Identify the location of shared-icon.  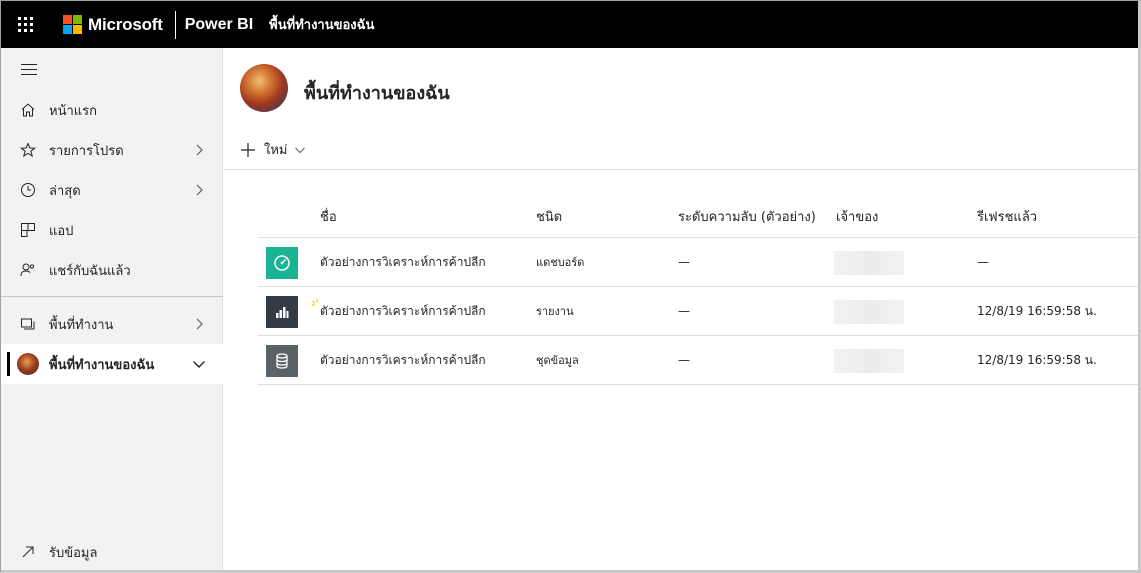
(28, 270).